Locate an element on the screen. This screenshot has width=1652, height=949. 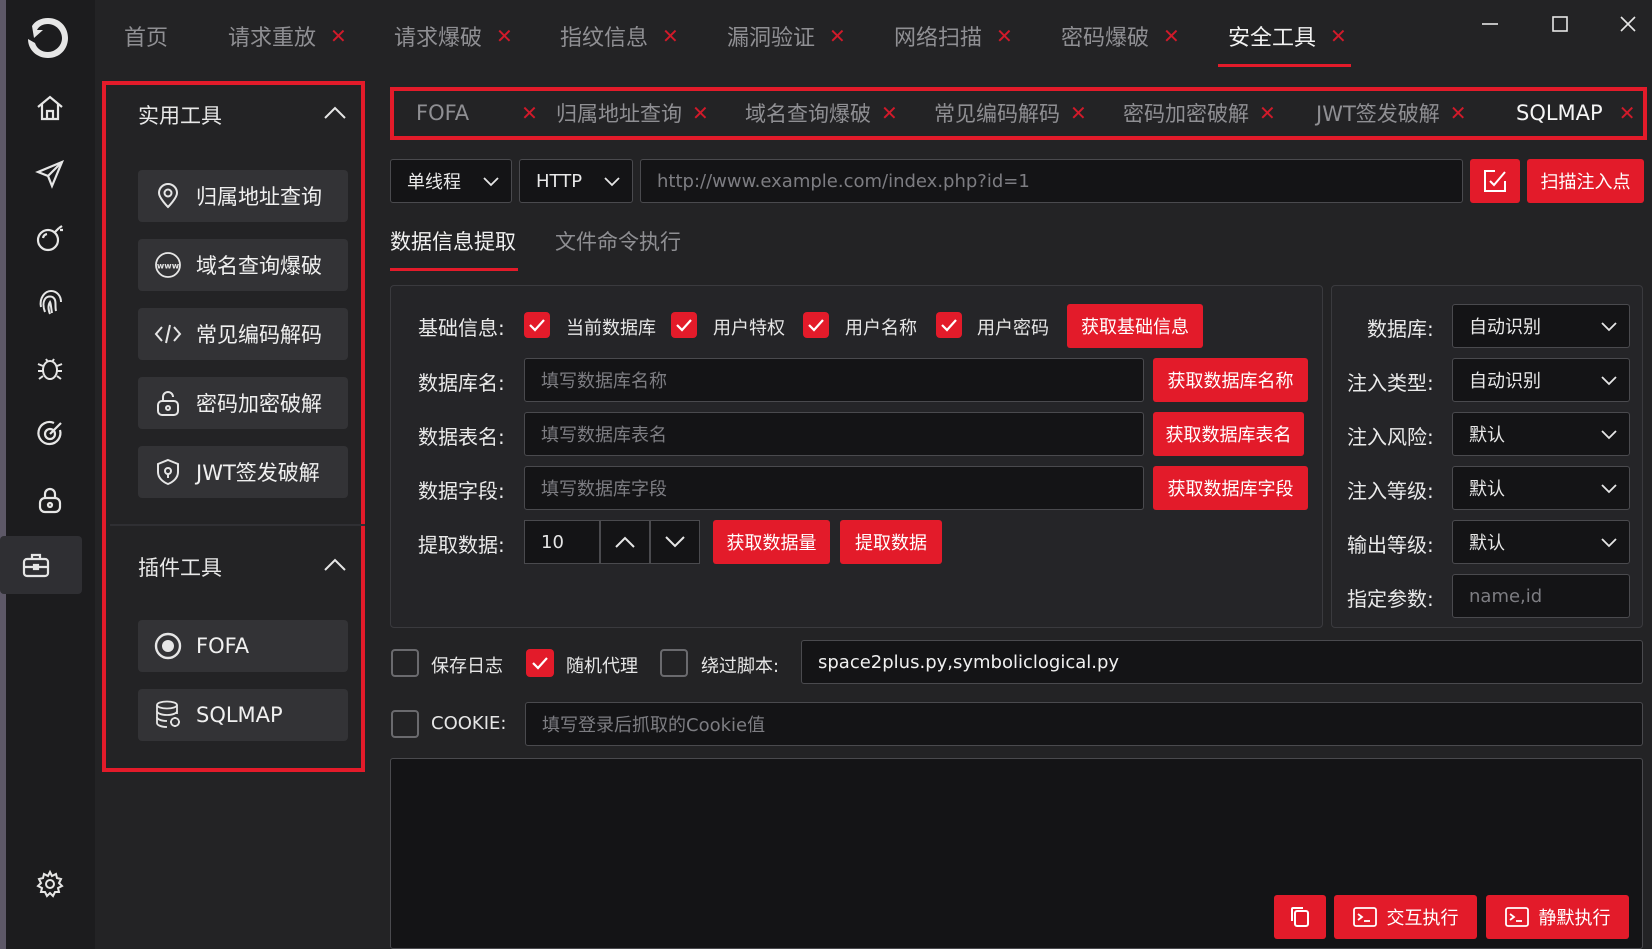
minimize-button is located at coordinates (1490, 24).